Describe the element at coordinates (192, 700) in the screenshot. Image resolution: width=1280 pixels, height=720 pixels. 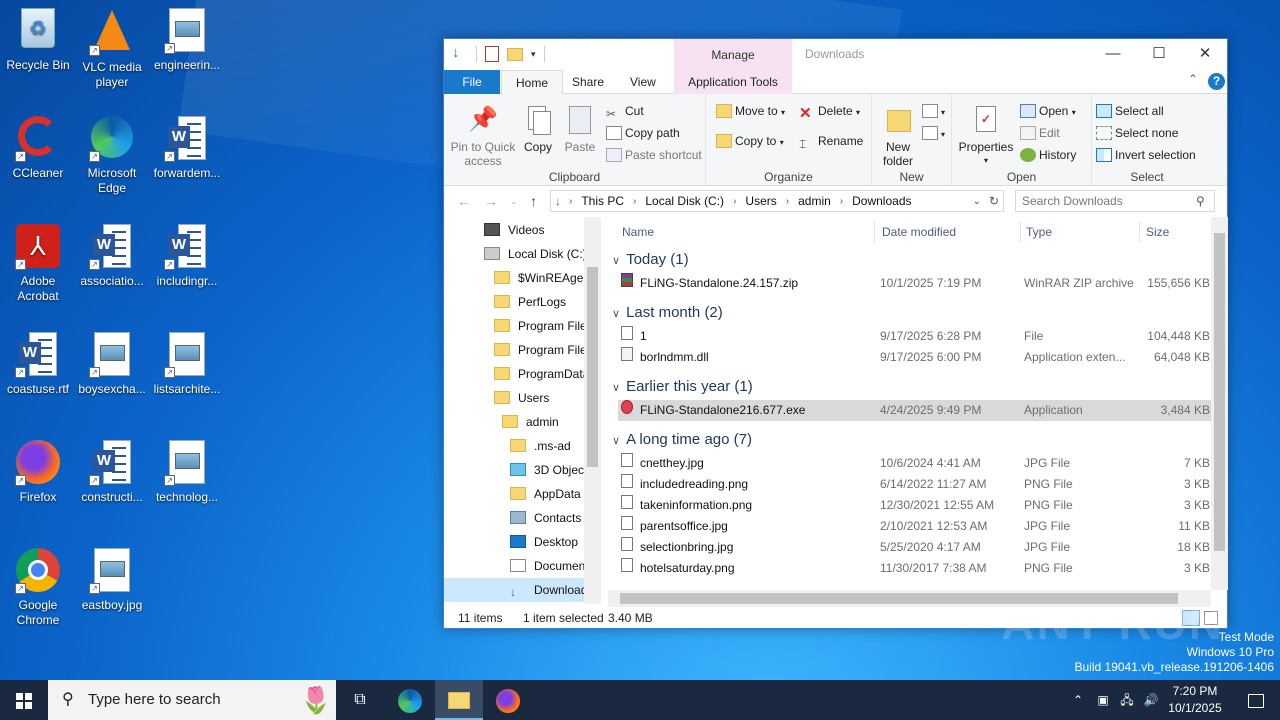
I see `taskbar-search: ⚲ Type here to search 🌷` at that location.